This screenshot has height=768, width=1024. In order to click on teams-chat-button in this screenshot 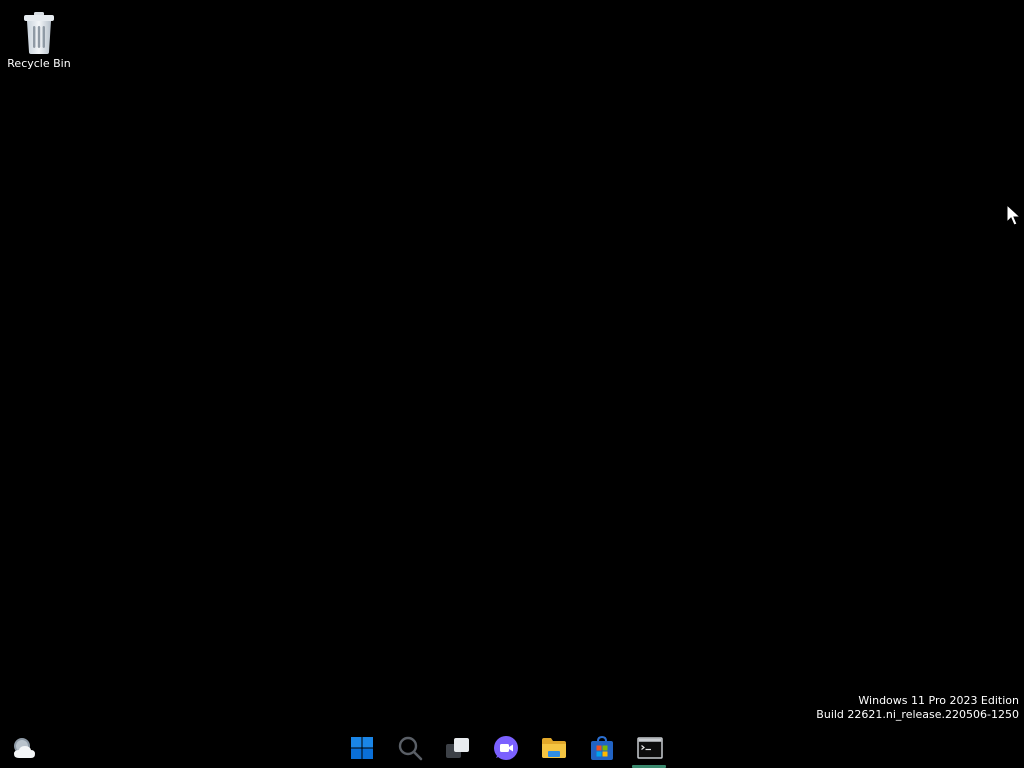, I will do `click(506, 748)`.